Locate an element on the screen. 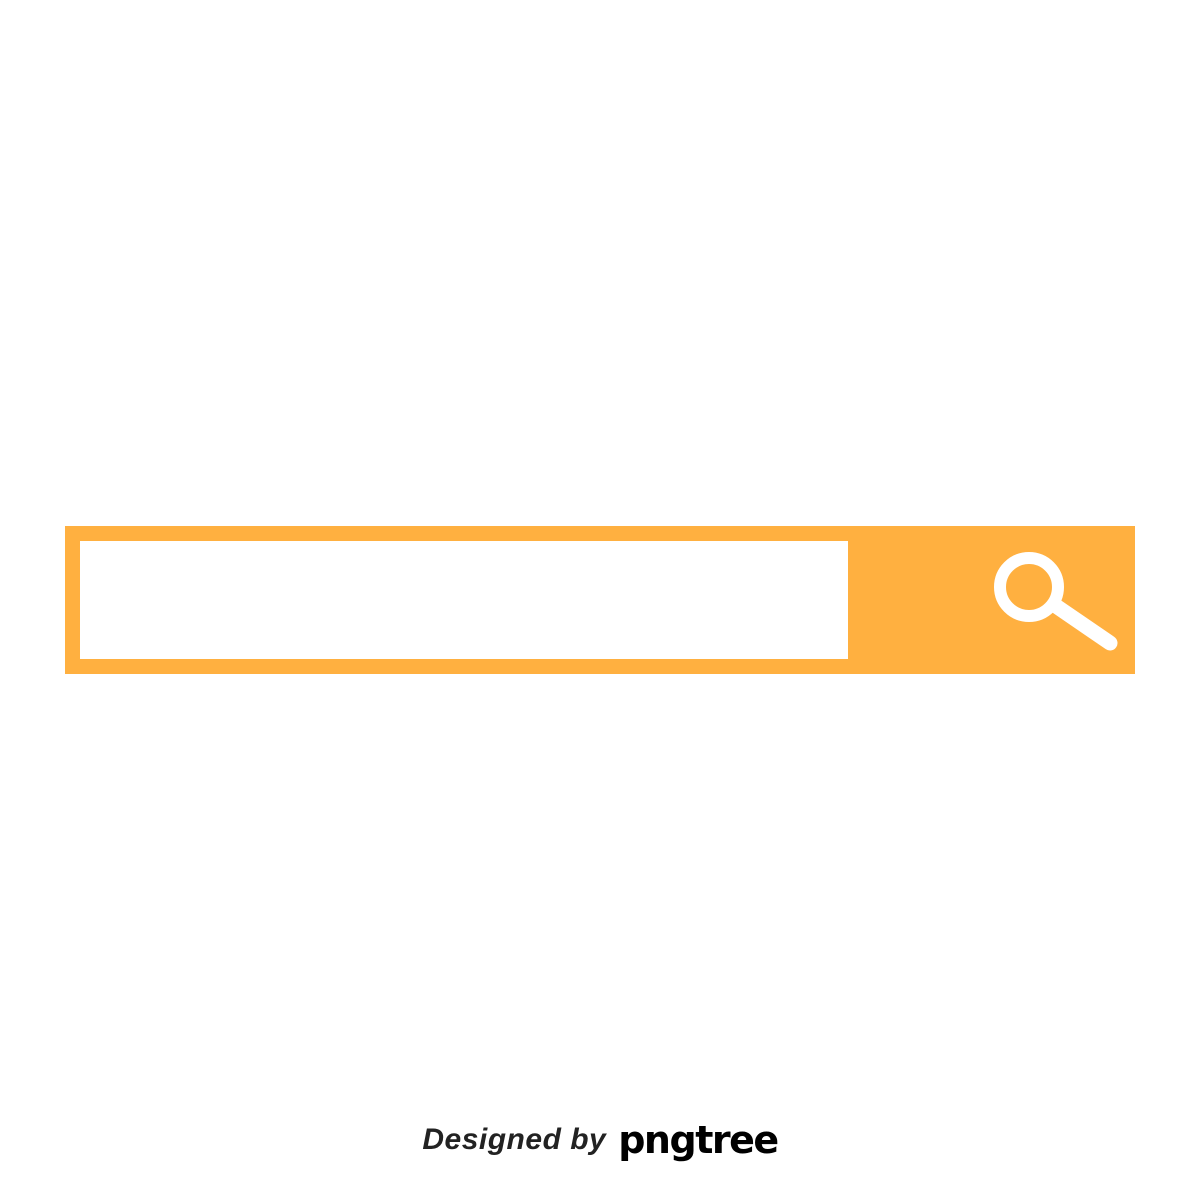  watermark-prefix: Designed by is located at coordinates (514, 1139).